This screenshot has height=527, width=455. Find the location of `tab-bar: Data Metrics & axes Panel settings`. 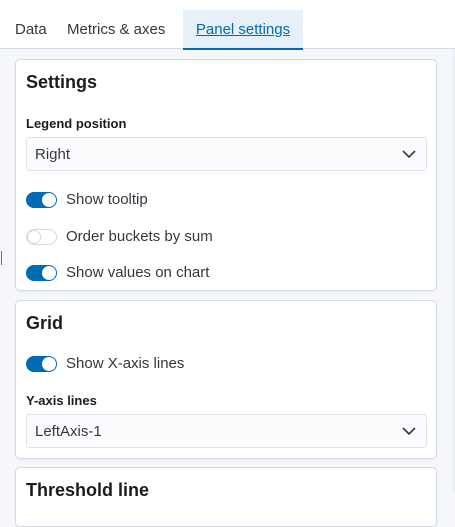

tab-bar: Data Metrics & axes Panel settings is located at coordinates (227, 25).